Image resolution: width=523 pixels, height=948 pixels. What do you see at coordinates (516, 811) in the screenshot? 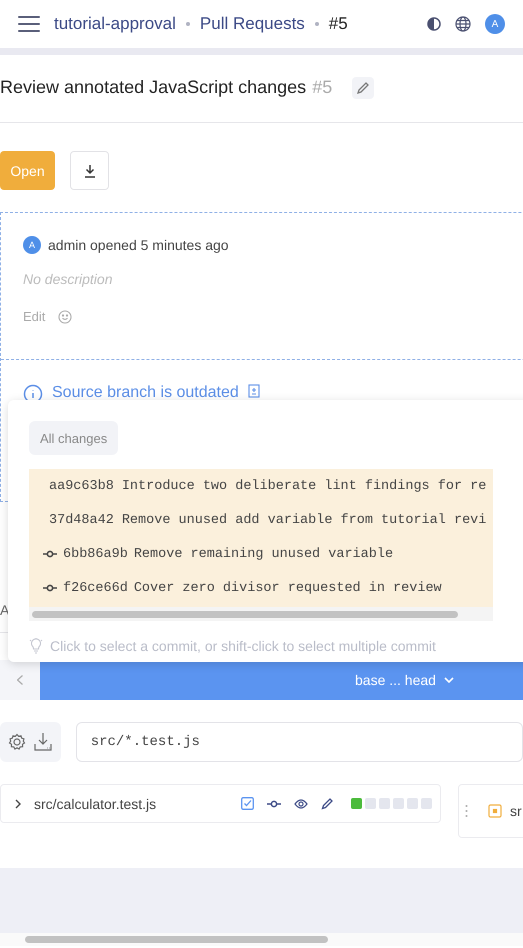
I see `side-panel-label: sr` at bounding box center [516, 811].